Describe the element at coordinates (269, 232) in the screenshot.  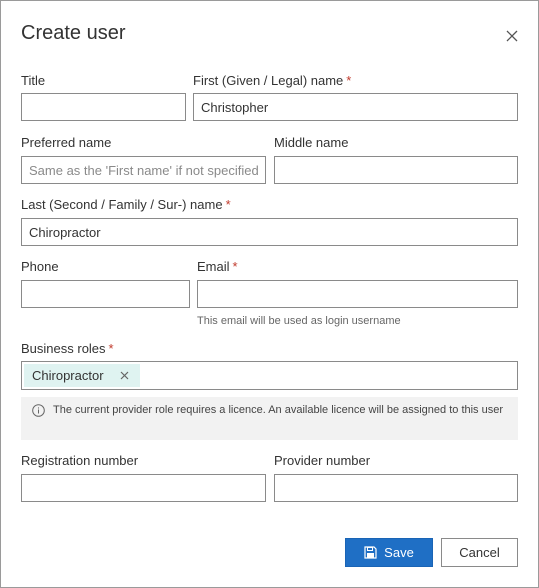
I see `last-name-input` at that location.